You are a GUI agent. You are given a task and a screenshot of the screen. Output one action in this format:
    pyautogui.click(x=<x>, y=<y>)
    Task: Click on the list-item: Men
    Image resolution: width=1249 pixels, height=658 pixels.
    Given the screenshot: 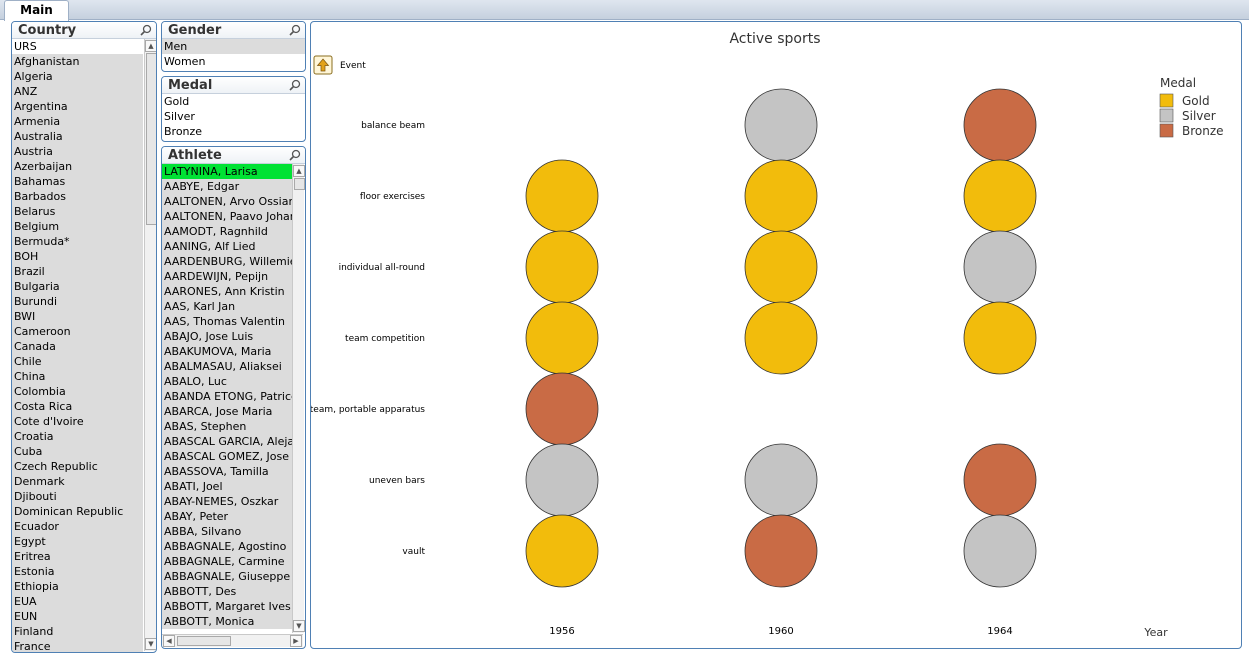 What is the action you would take?
    pyautogui.click(x=233, y=46)
    